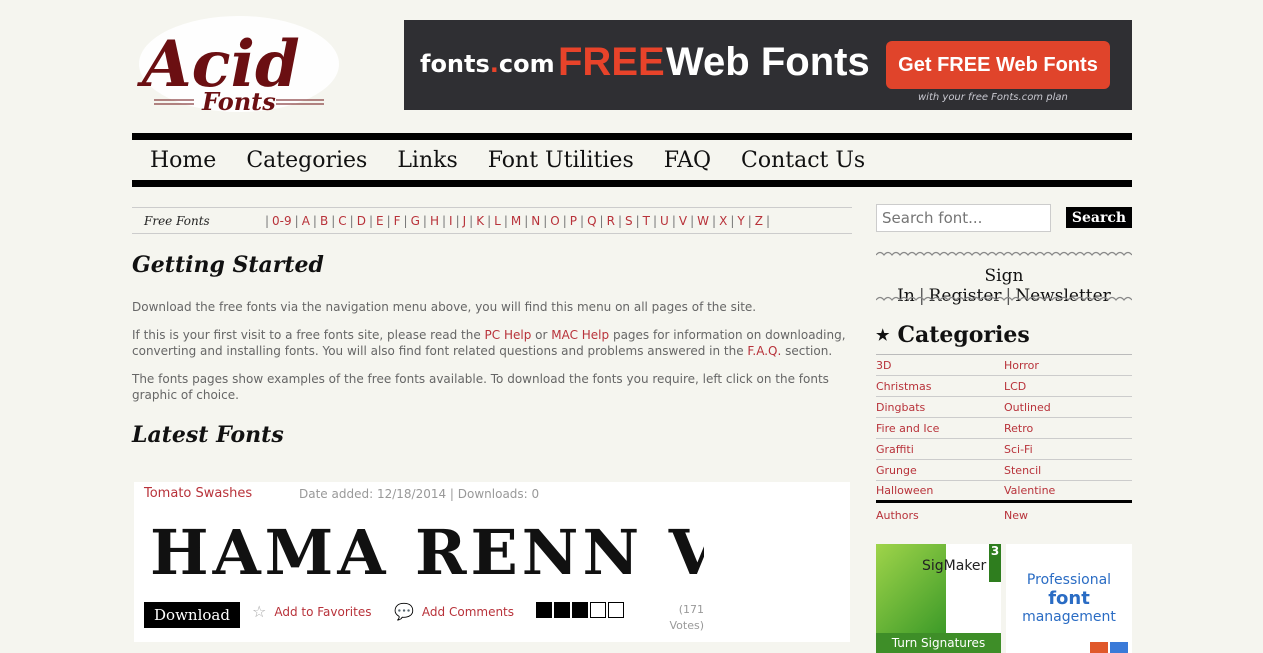  What do you see at coordinates (323, 611) in the screenshot?
I see `favorites-label: Add to Favorites` at bounding box center [323, 611].